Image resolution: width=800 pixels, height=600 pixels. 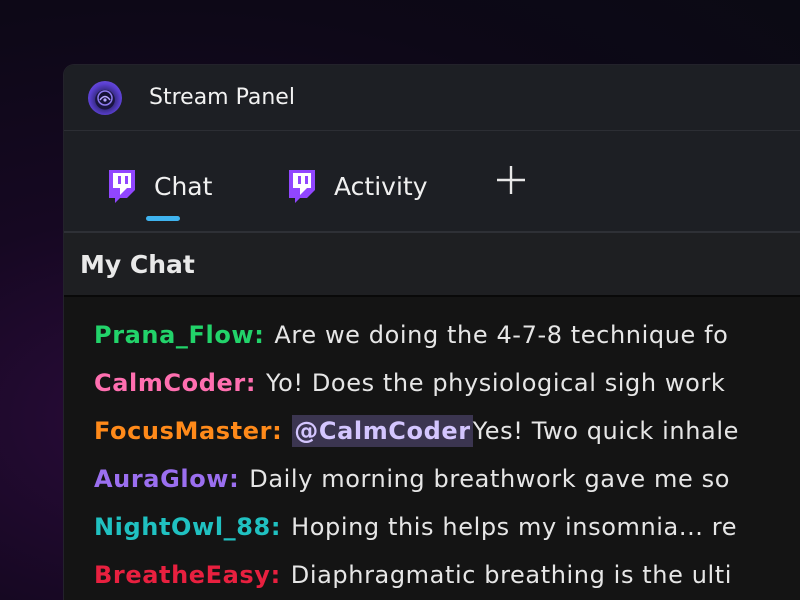 What do you see at coordinates (163, 218) in the screenshot?
I see `active-tab-indicator` at bounding box center [163, 218].